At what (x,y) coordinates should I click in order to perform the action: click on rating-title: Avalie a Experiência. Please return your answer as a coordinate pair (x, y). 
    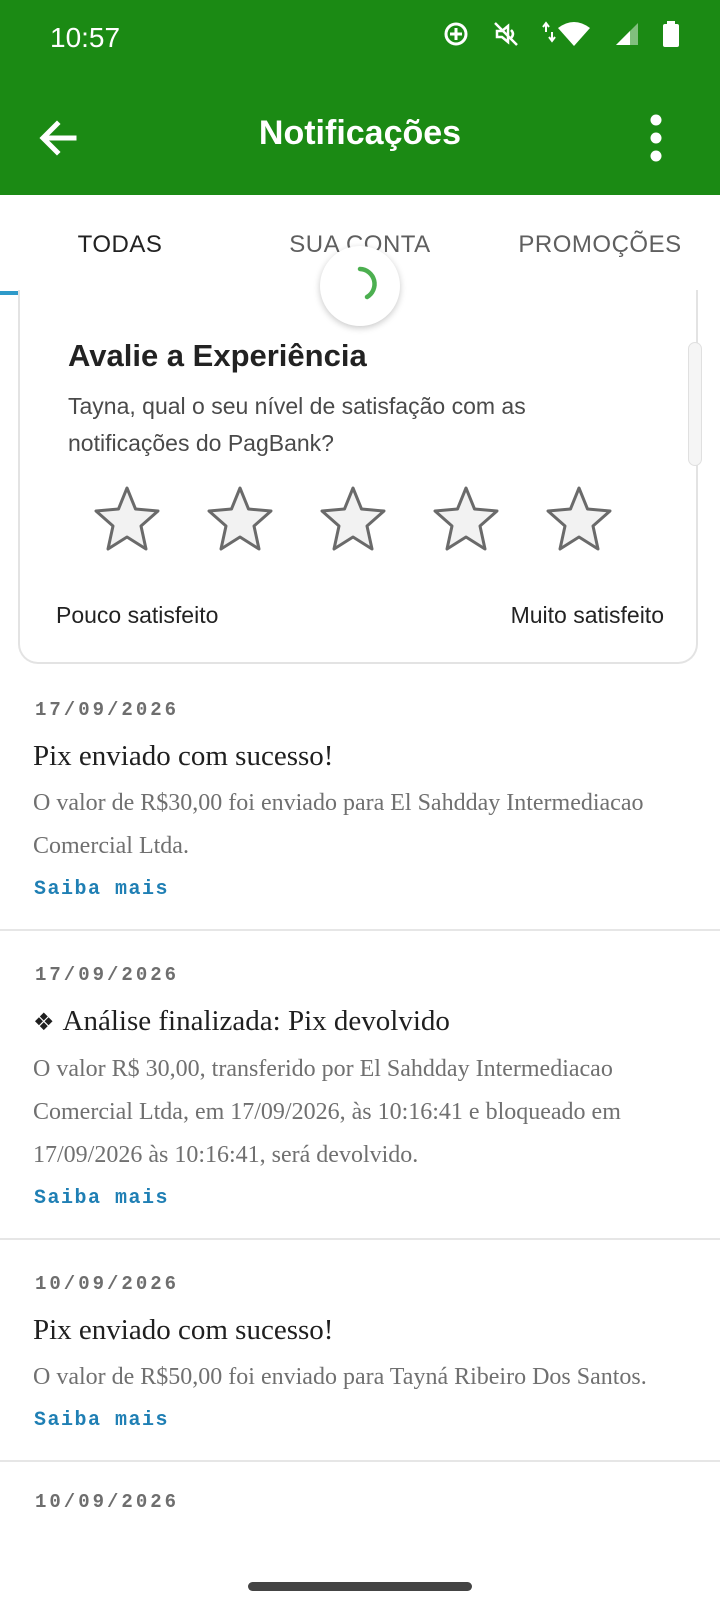
    Looking at the image, I should click on (217, 355).